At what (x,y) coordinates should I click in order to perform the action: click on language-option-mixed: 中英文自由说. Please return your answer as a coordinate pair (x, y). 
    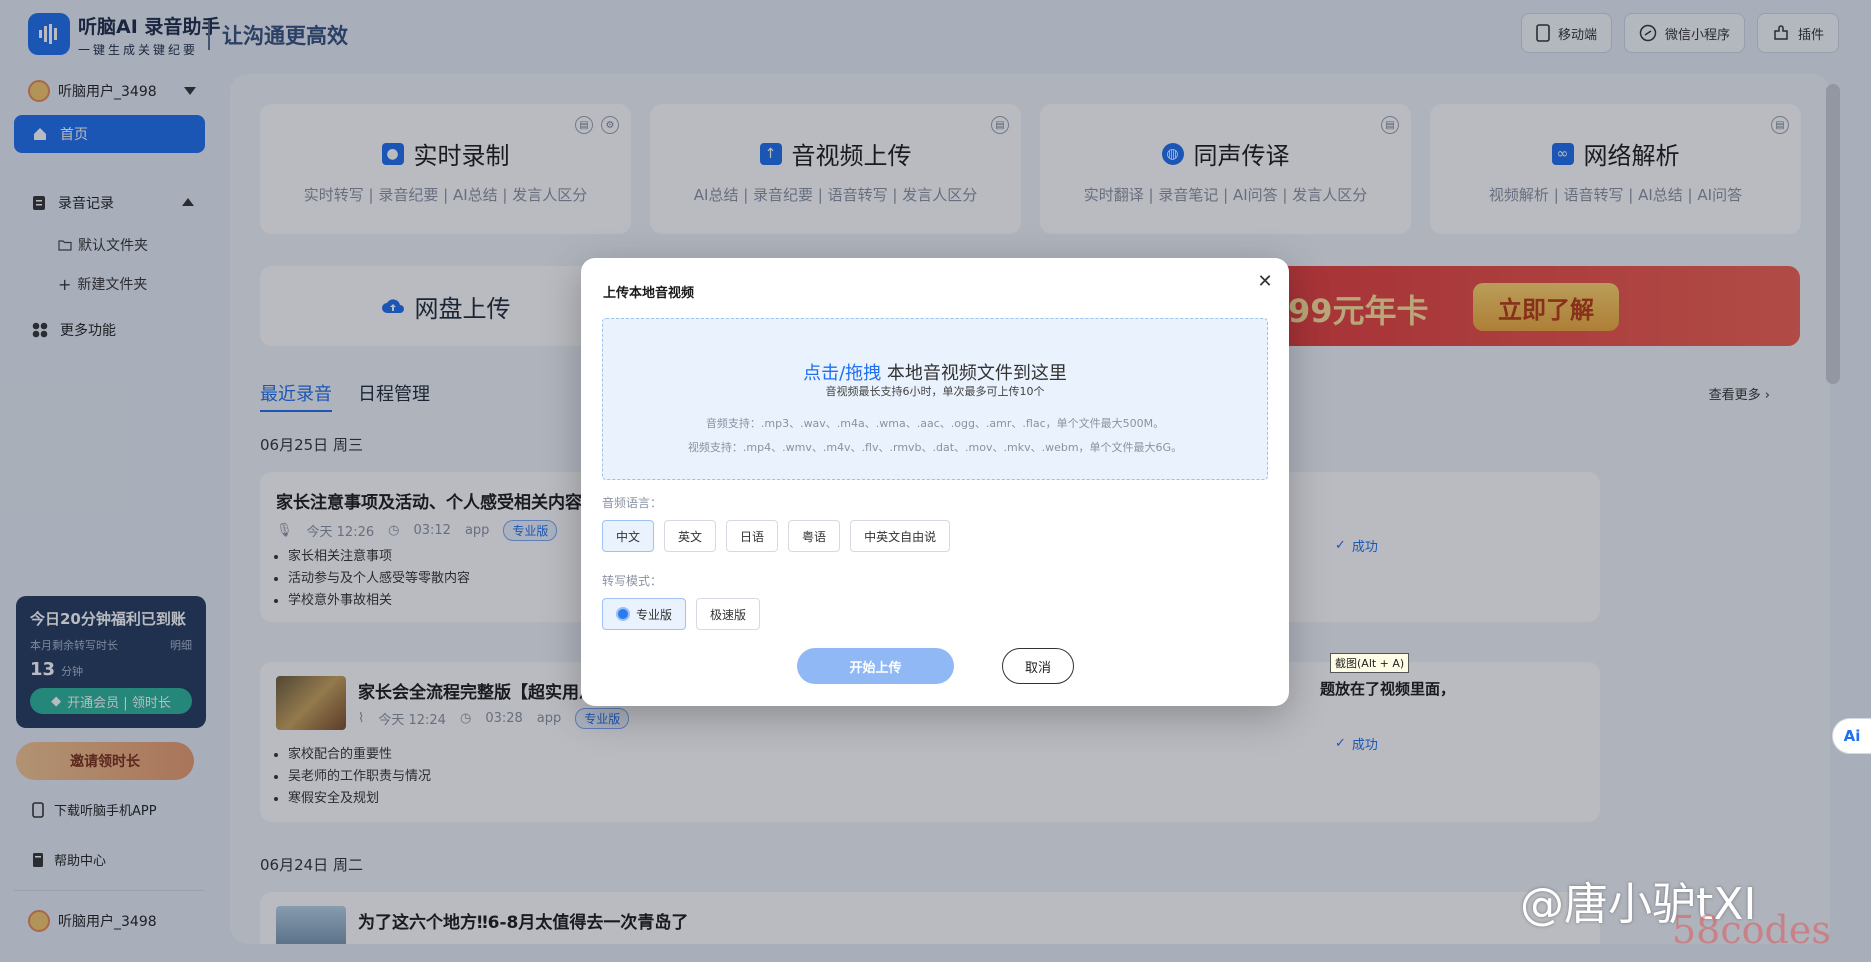
    Looking at the image, I should click on (900, 536).